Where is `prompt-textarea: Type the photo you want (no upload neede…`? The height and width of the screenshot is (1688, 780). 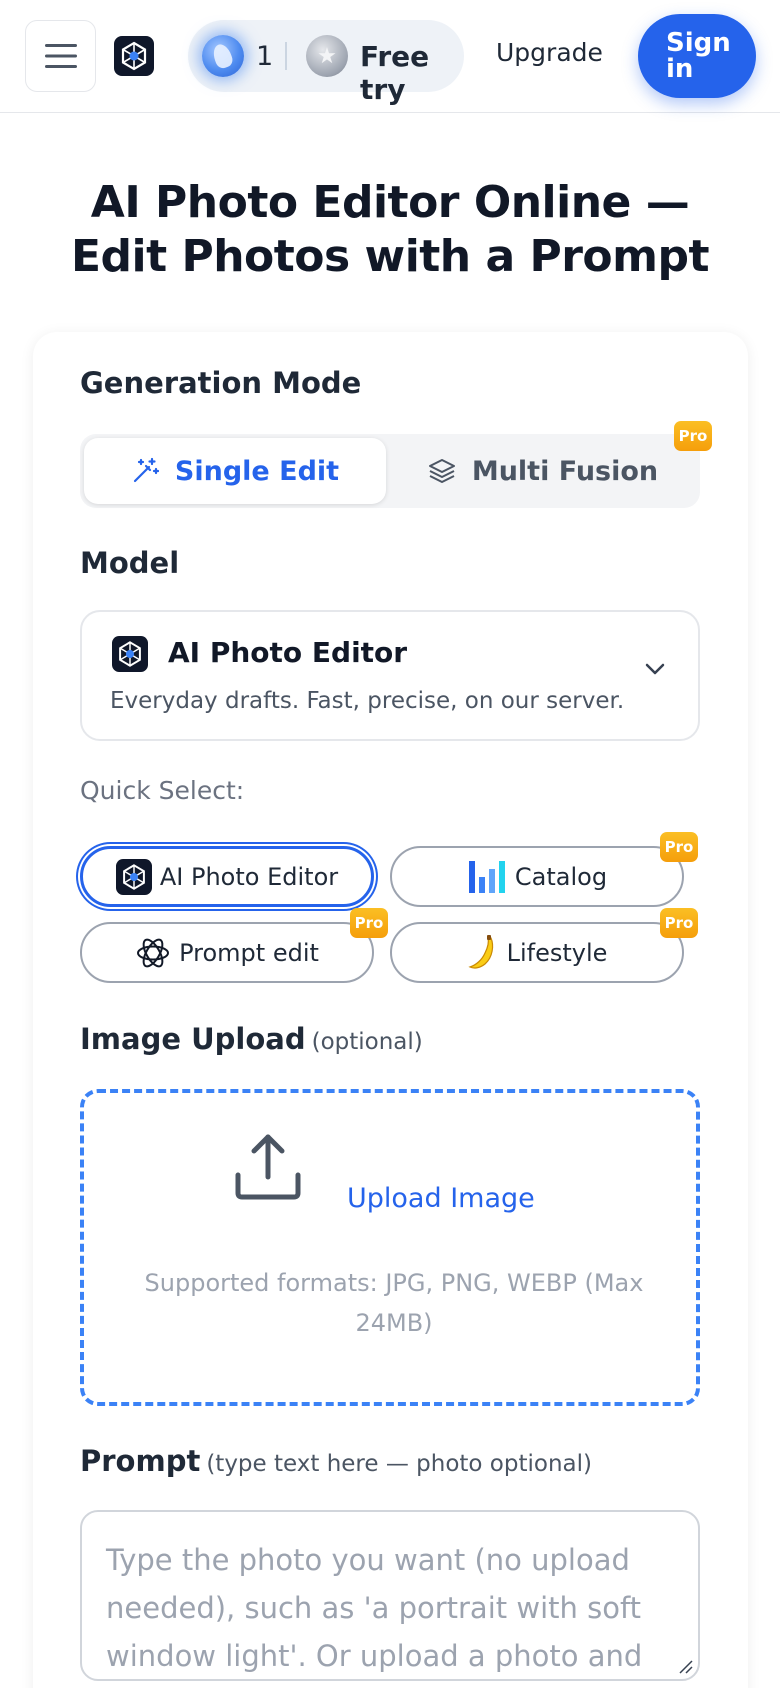 prompt-textarea: Type the photo you want (no upload neede… is located at coordinates (390, 1595).